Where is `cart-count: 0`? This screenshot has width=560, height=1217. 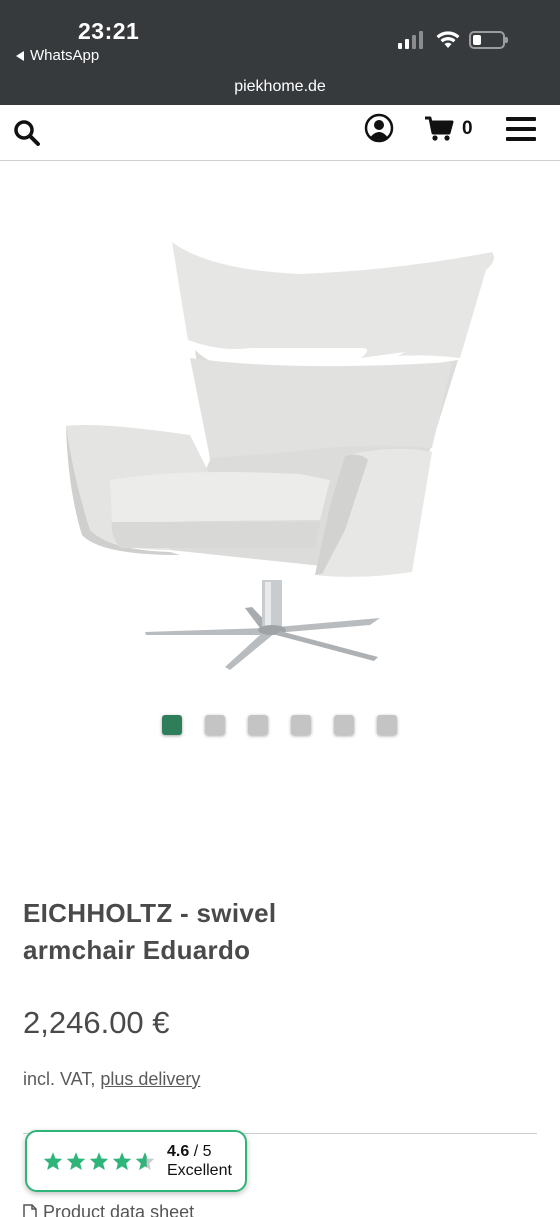
cart-count: 0 is located at coordinates (467, 128).